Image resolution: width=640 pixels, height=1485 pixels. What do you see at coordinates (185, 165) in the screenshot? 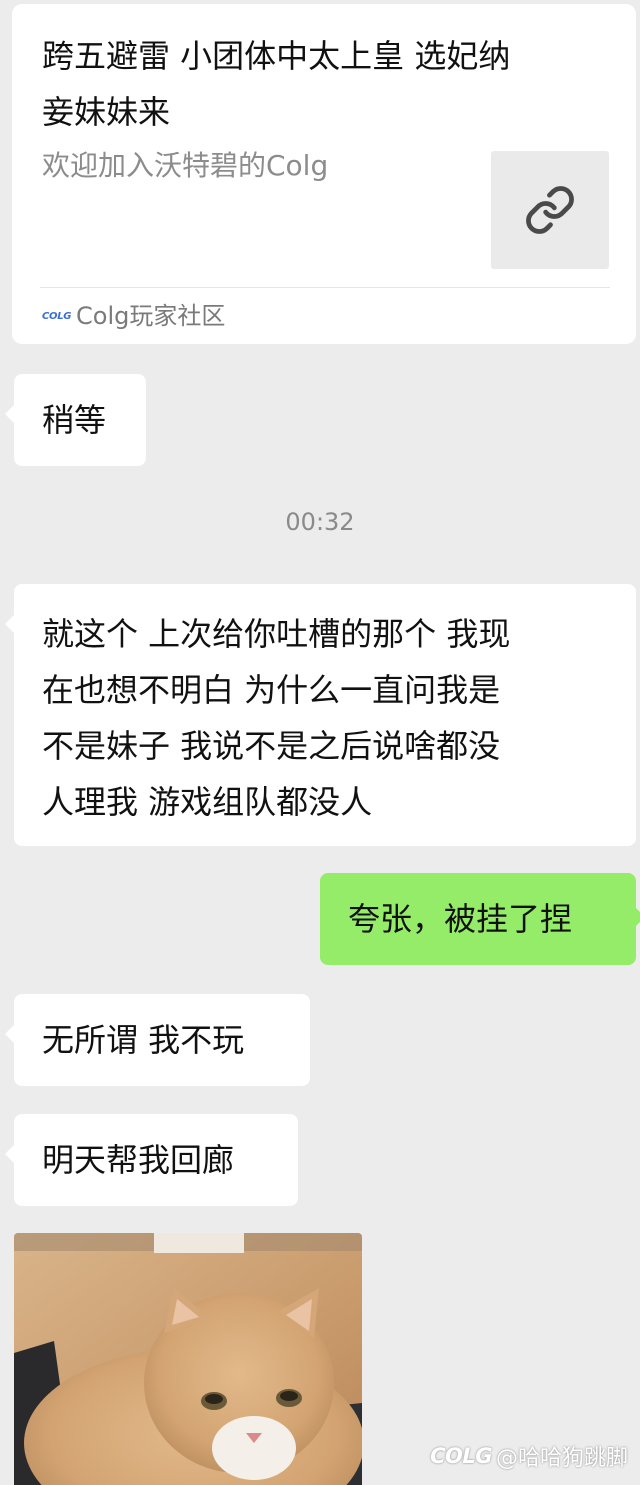
I see `link-description: 欢迎加入沃特碧的Colg` at bounding box center [185, 165].